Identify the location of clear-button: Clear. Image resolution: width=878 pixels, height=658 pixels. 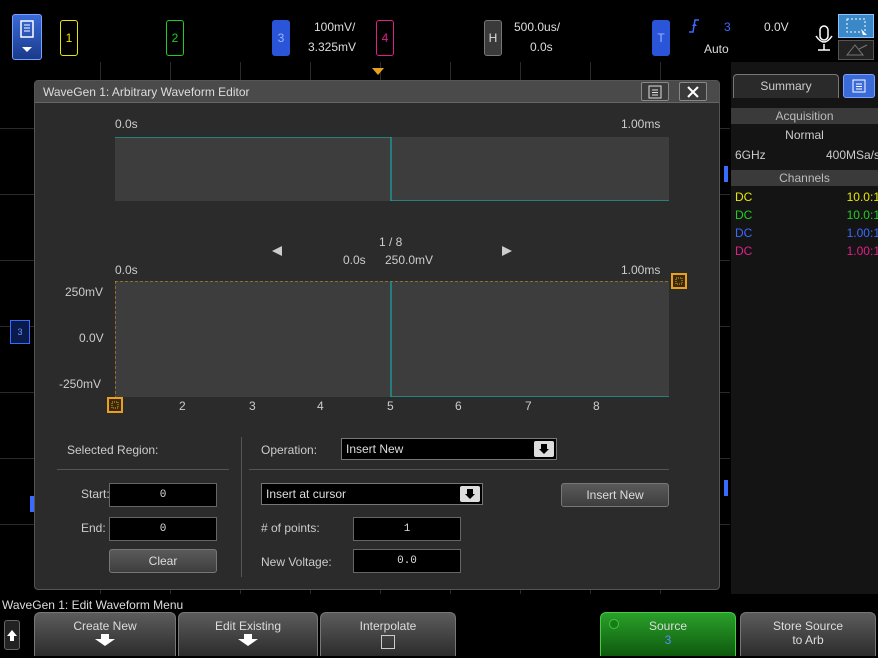
(163, 561).